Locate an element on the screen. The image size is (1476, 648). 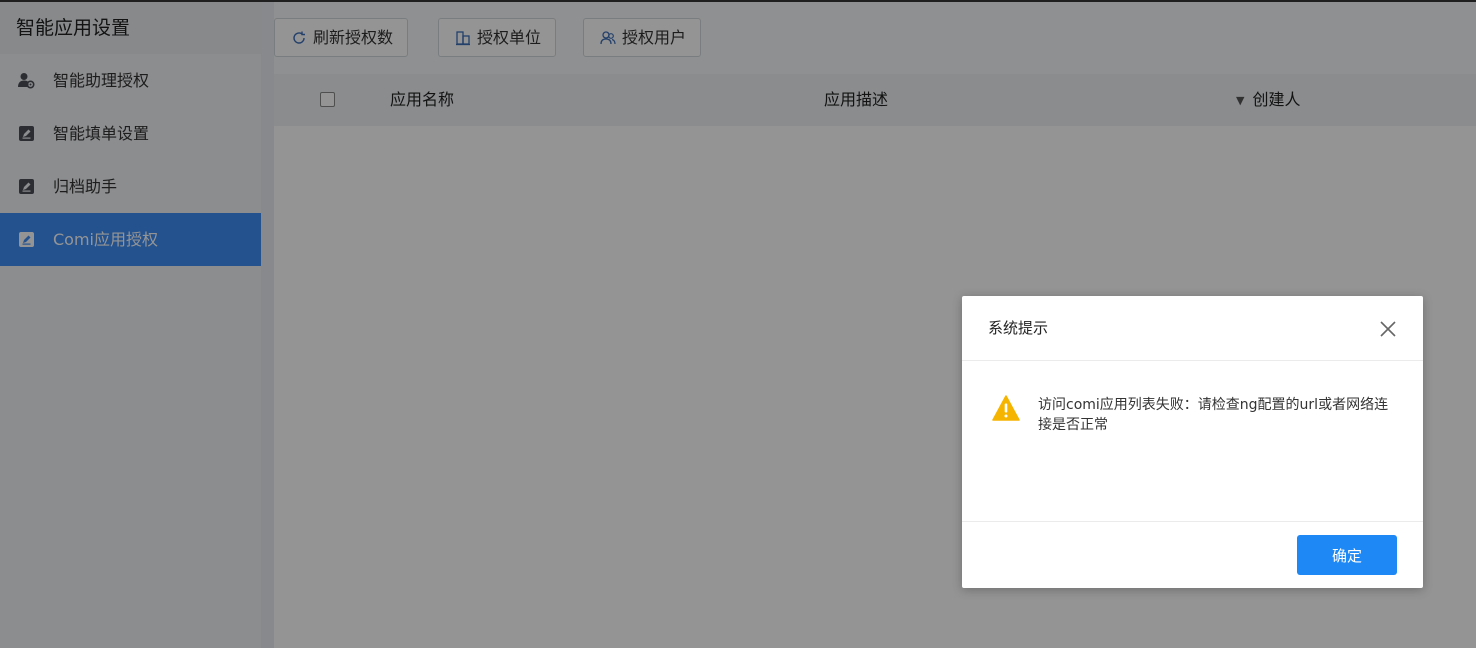
dialog-footer: 确定 is located at coordinates (1192, 555).